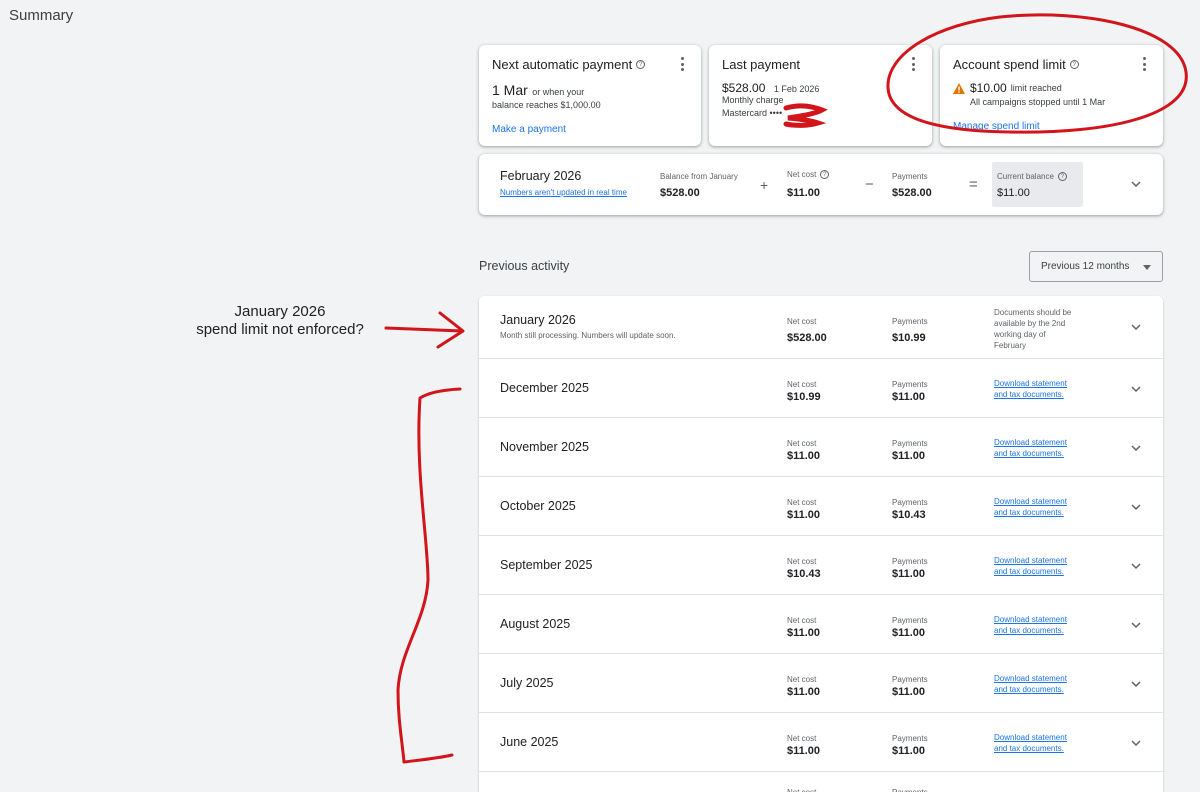 This screenshot has width=1200, height=792. What do you see at coordinates (429, 575) in the screenshot?
I see `annotation-bracket` at bounding box center [429, 575].